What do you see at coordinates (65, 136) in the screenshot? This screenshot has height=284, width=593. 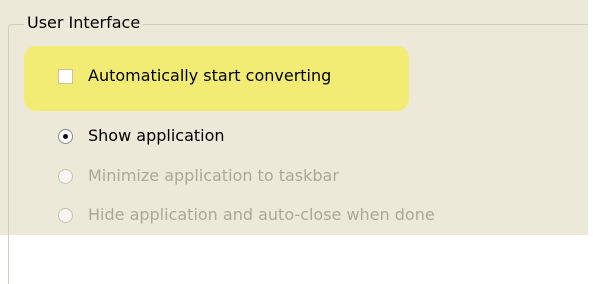 I see `radio-show-application` at bounding box center [65, 136].